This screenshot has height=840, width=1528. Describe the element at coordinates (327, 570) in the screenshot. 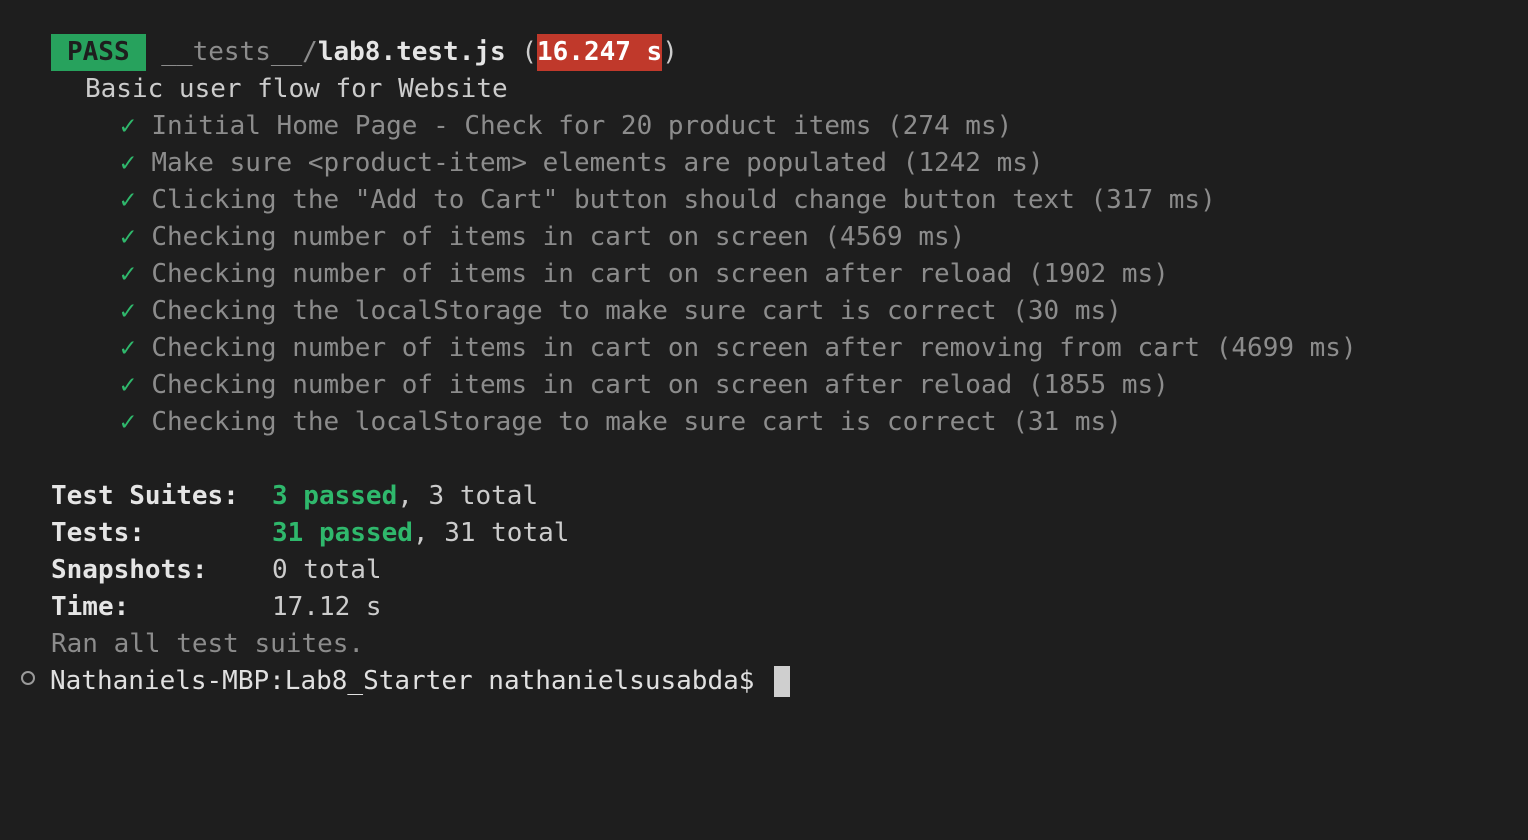

I see `summary-value: 0 total` at that location.